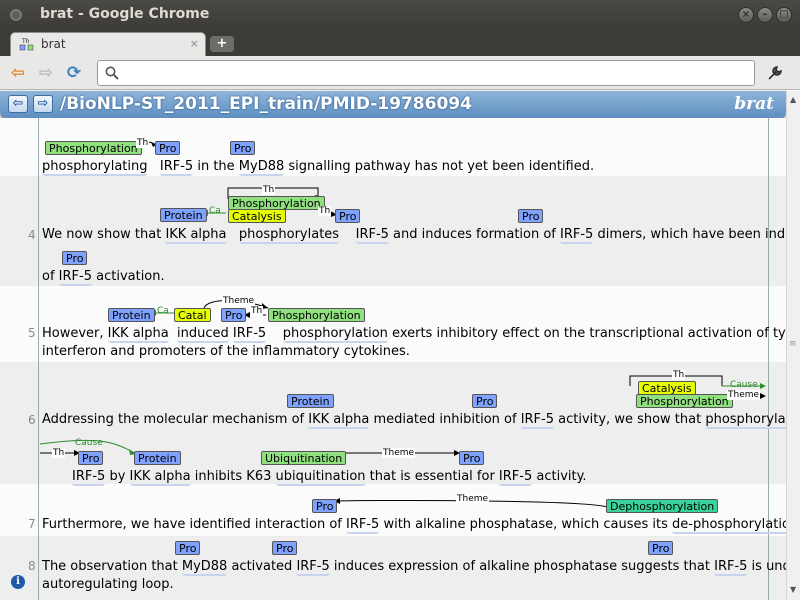  I want to click on tab-brat: Th brat ×, so click(108, 44).